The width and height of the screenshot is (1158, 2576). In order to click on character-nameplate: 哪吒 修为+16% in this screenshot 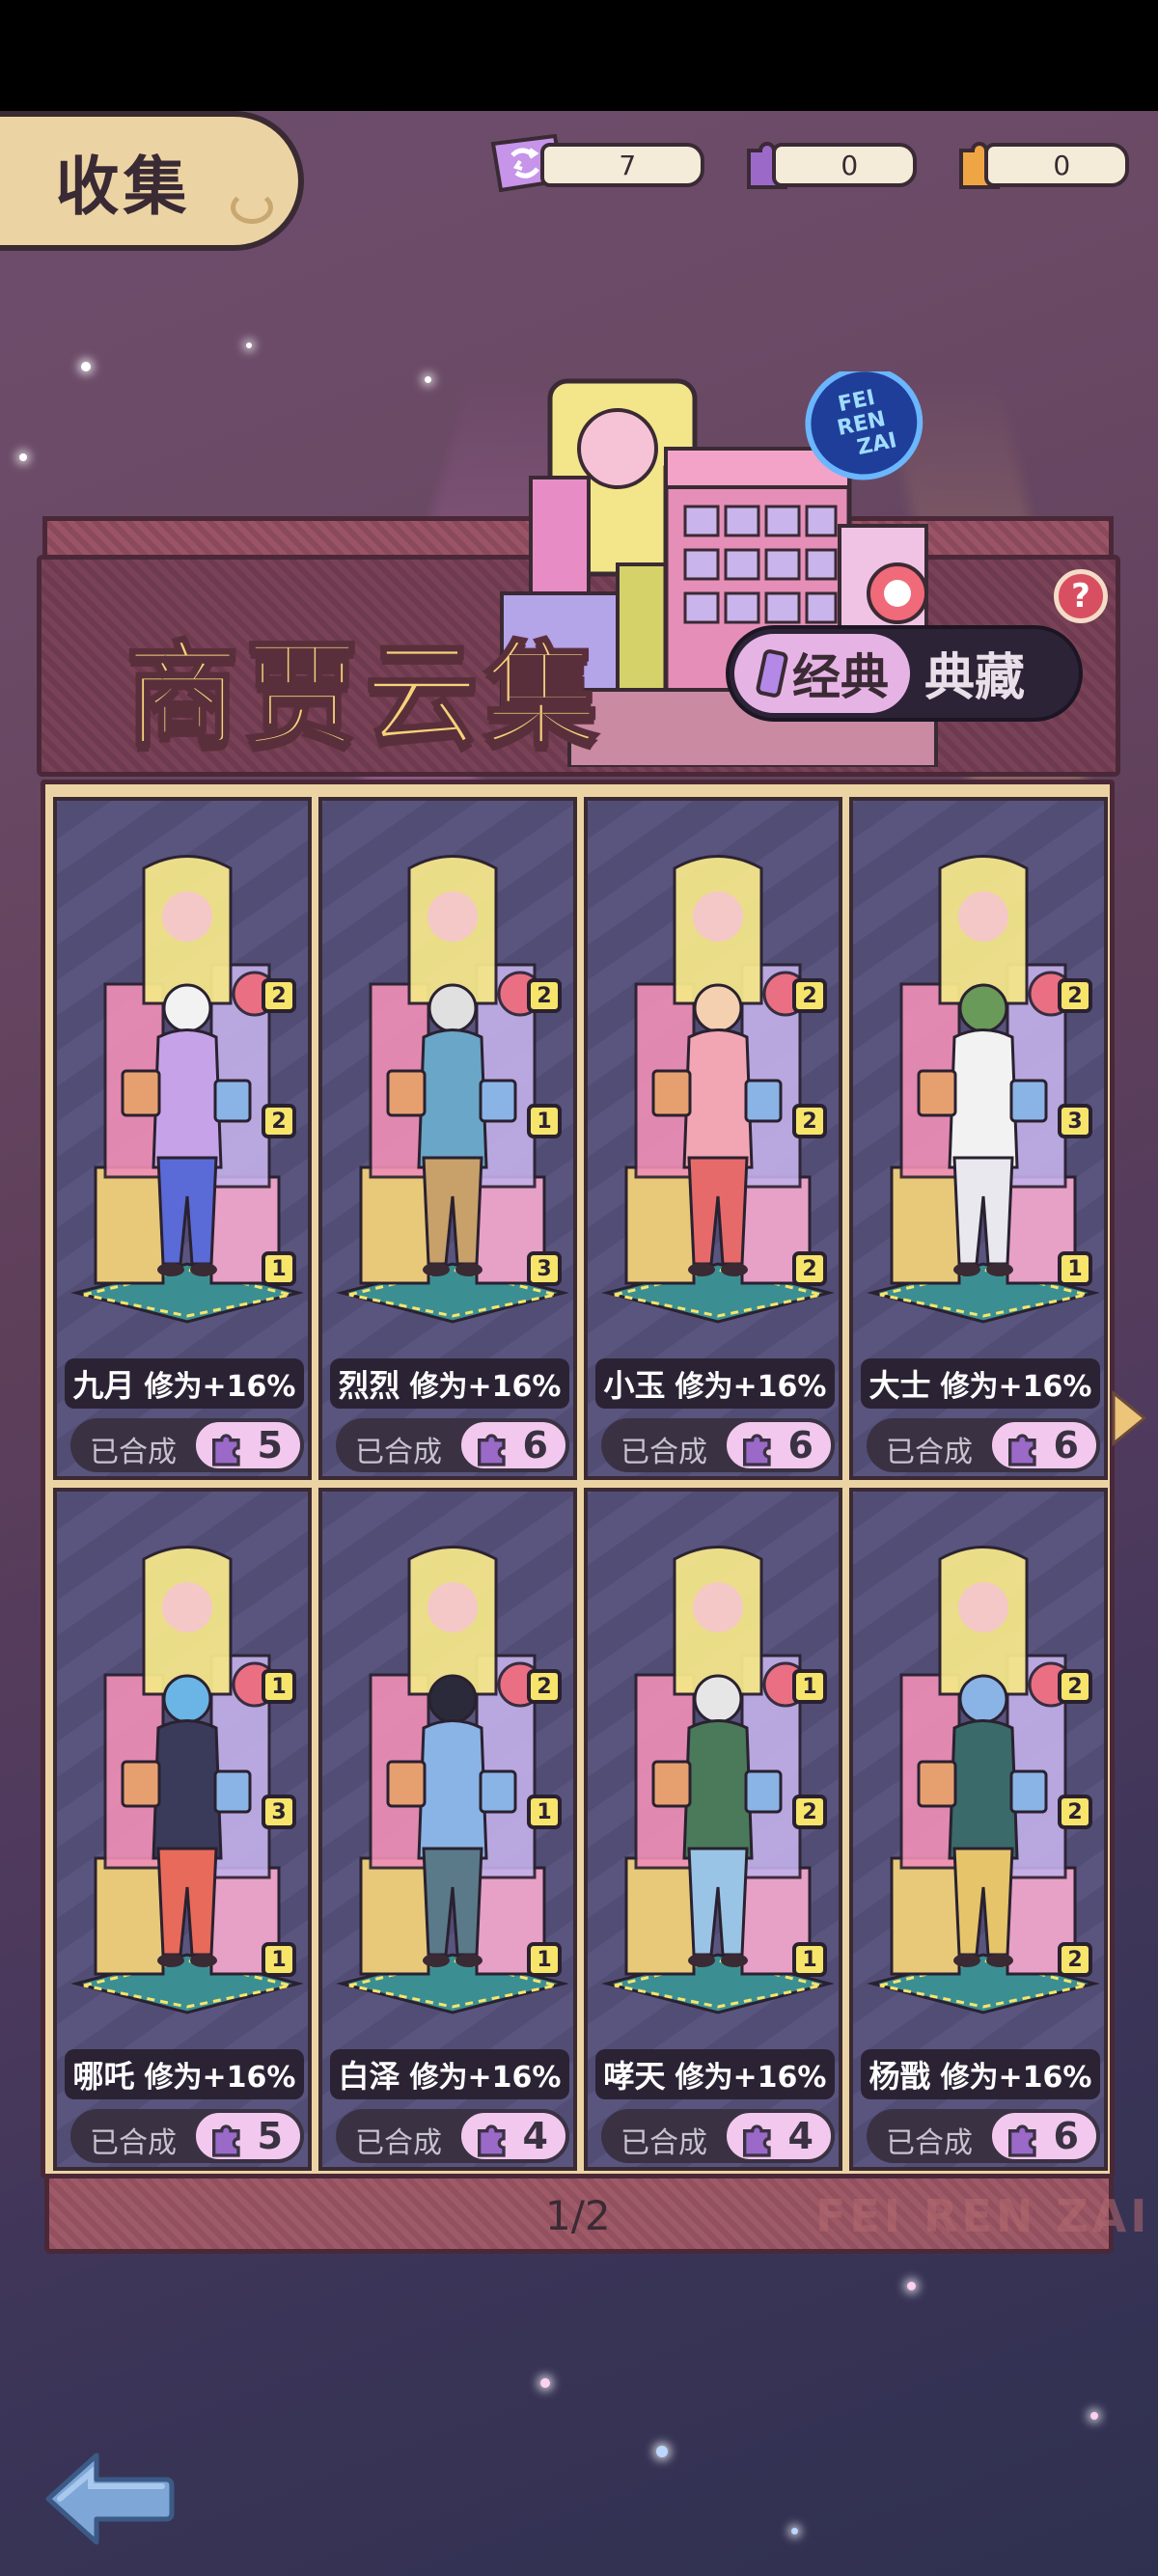, I will do `click(184, 2074)`.